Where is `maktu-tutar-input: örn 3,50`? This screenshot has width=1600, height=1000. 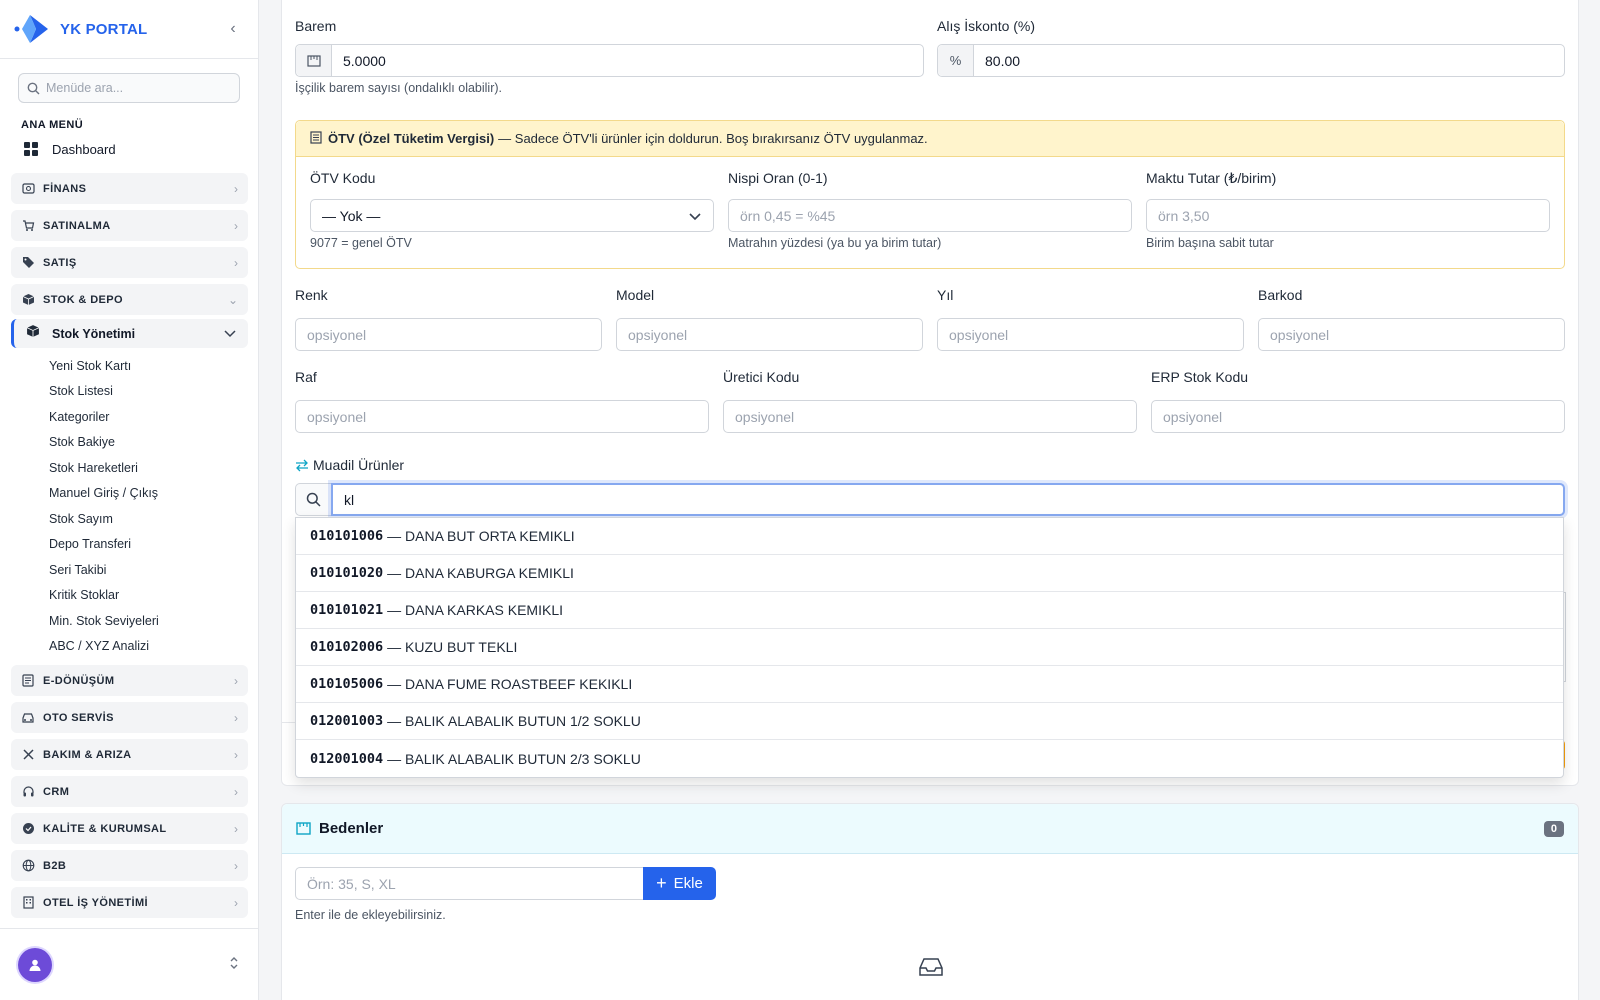
maktu-tutar-input: örn 3,50 is located at coordinates (1348, 215).